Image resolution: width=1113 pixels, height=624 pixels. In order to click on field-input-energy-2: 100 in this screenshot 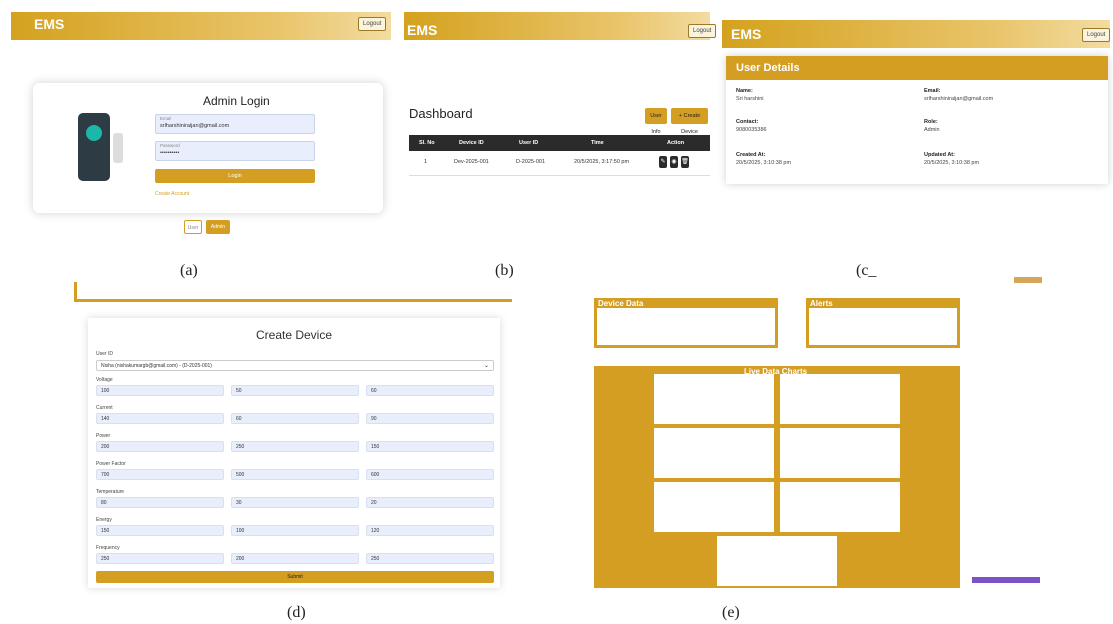, I will do `click(295, 530)`.